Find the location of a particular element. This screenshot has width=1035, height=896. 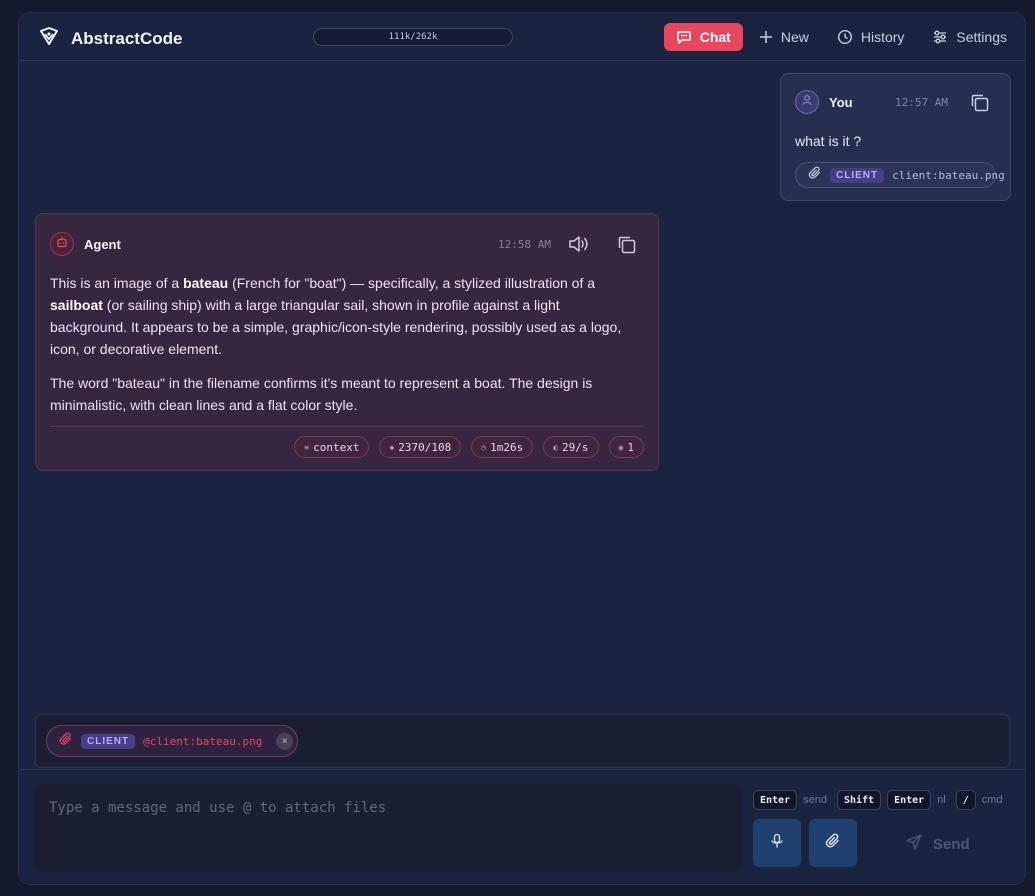

main-nav: Chat New History Settings is located at coordinates (842, 37).